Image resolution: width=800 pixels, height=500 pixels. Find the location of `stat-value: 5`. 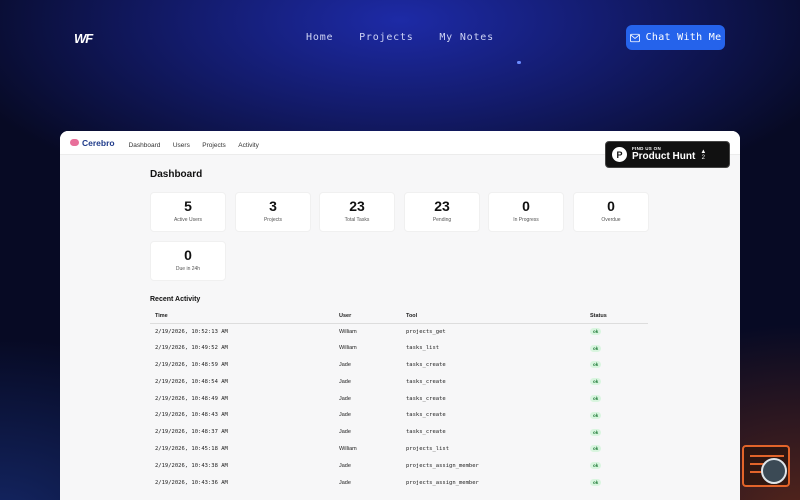

stat-value: 5 is located at coordinates (188, 206).